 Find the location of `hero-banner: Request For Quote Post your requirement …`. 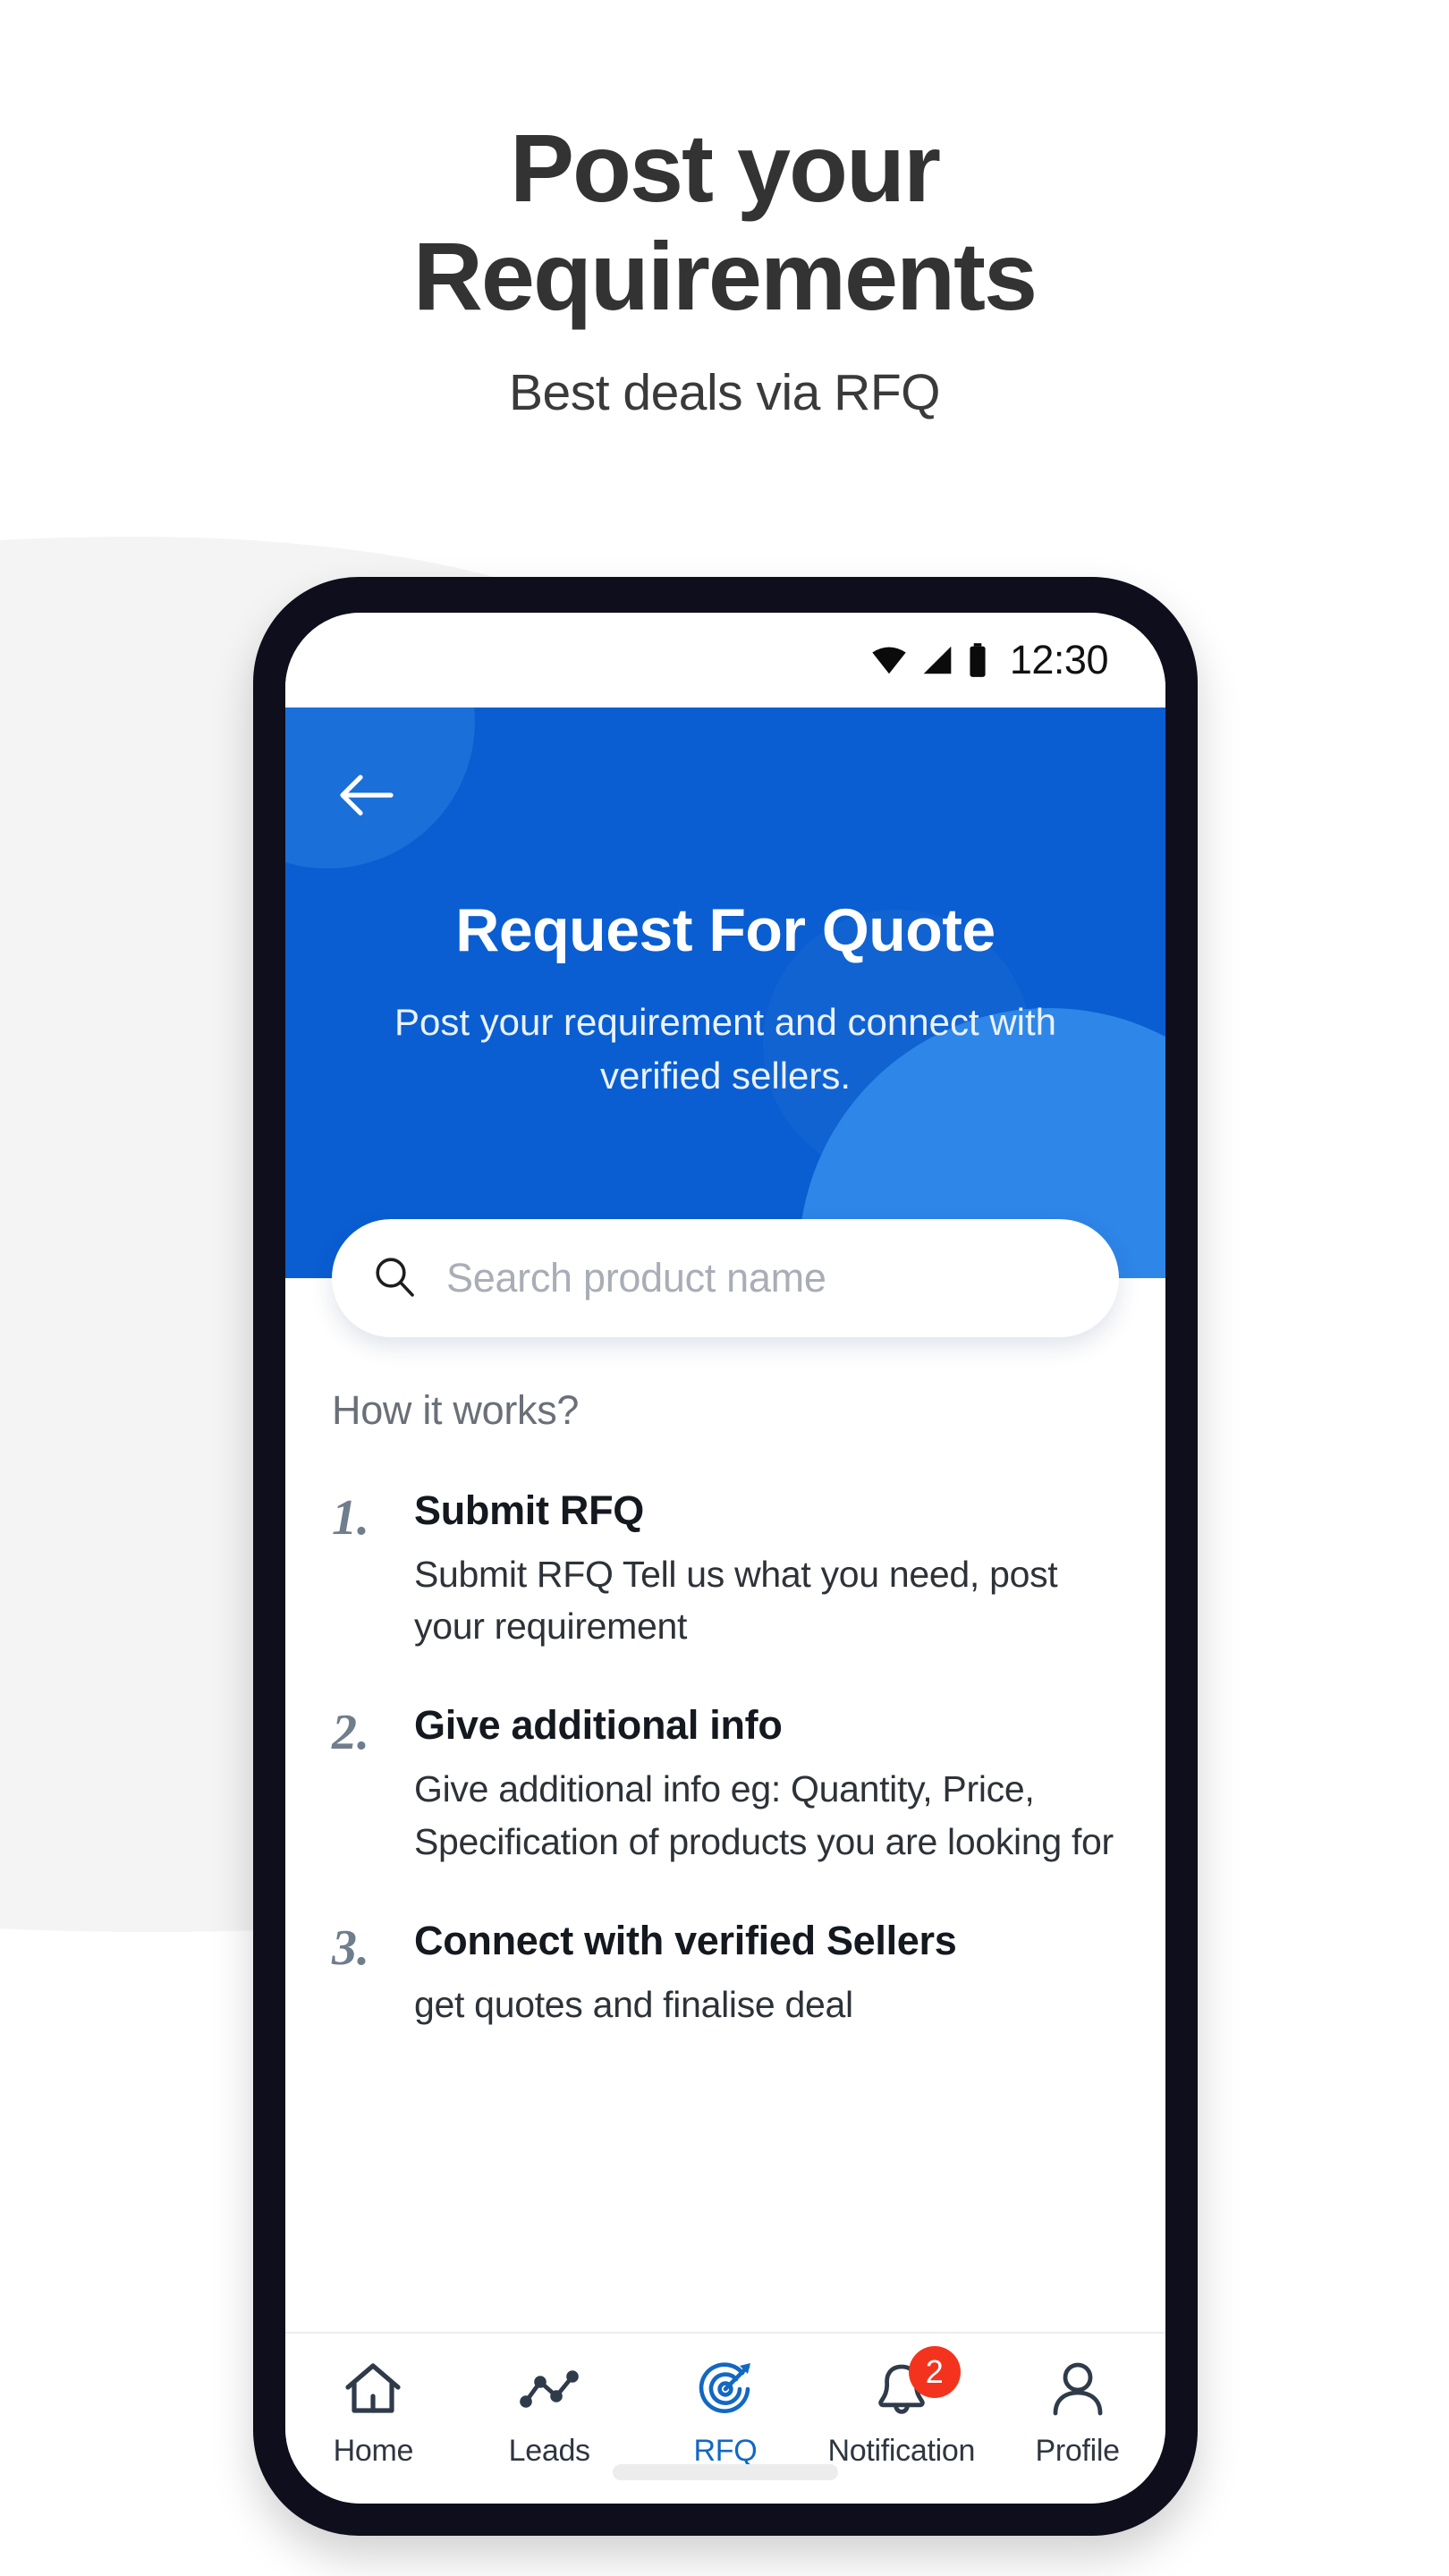

hero-banner: Request For Quote Post your requirement … is located at coordinates (725, 993).